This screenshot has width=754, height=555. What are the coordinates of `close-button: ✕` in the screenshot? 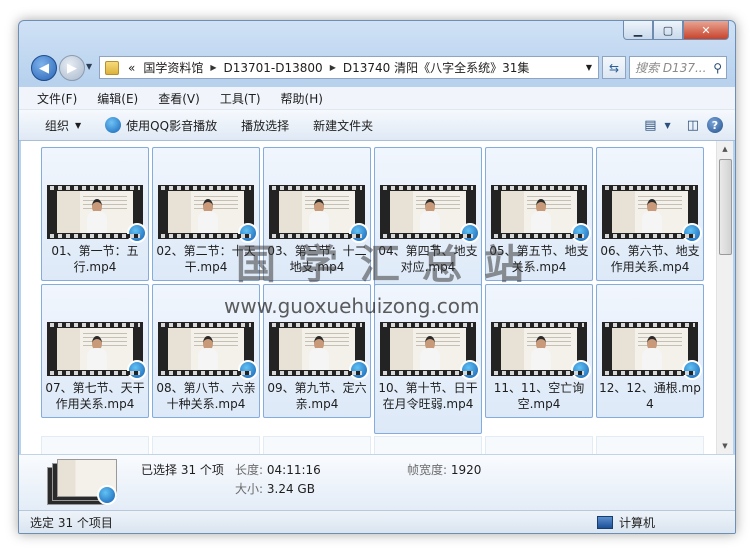 It's located at (706, 30).